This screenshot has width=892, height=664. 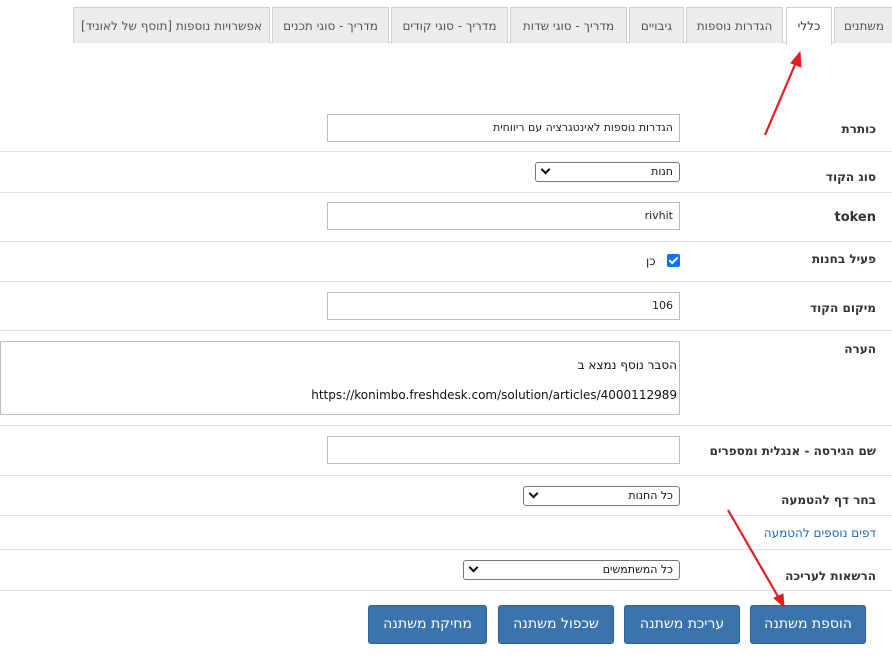 I want to click on active-in-store-label: פעיל בחנות, so click(x=843, y=259).